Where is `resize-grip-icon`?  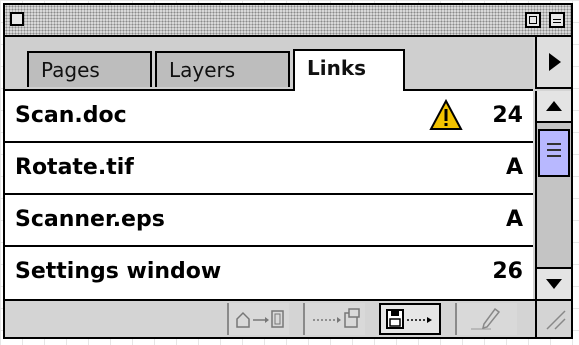
resize-grip-icon is located at coordinates (553, 319).